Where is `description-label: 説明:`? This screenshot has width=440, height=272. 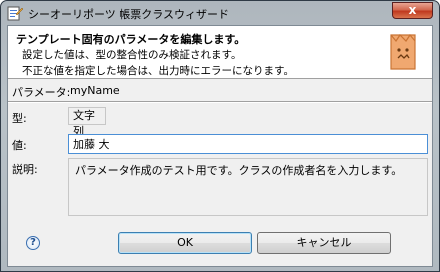 description-label: 説明: is located at coordinates (25, 169).